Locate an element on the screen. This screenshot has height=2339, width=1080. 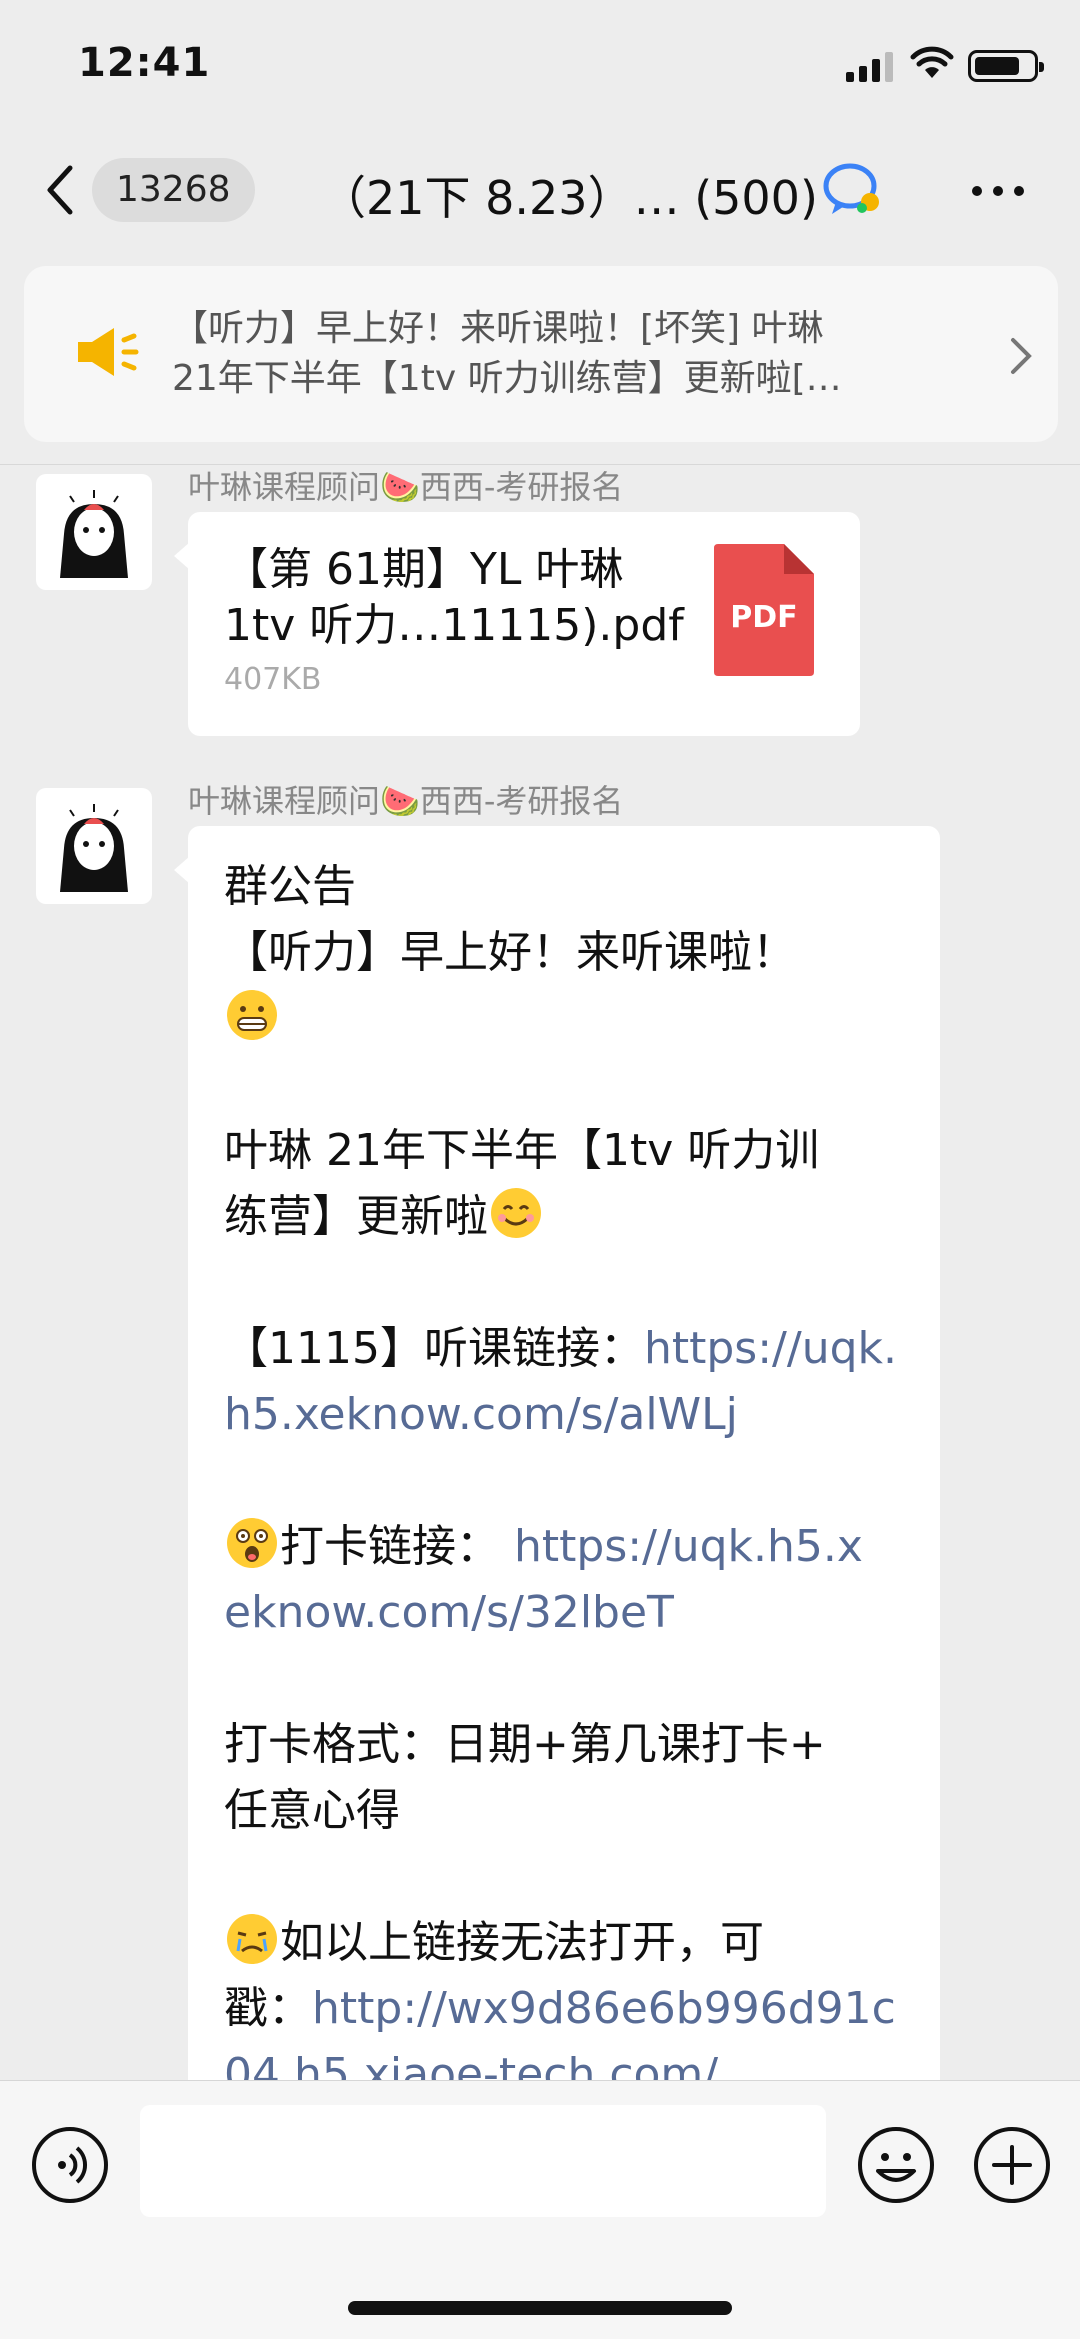
file-name-line-1: 【第 61期】YL 叶琳 is located at coordinates (424, 569).